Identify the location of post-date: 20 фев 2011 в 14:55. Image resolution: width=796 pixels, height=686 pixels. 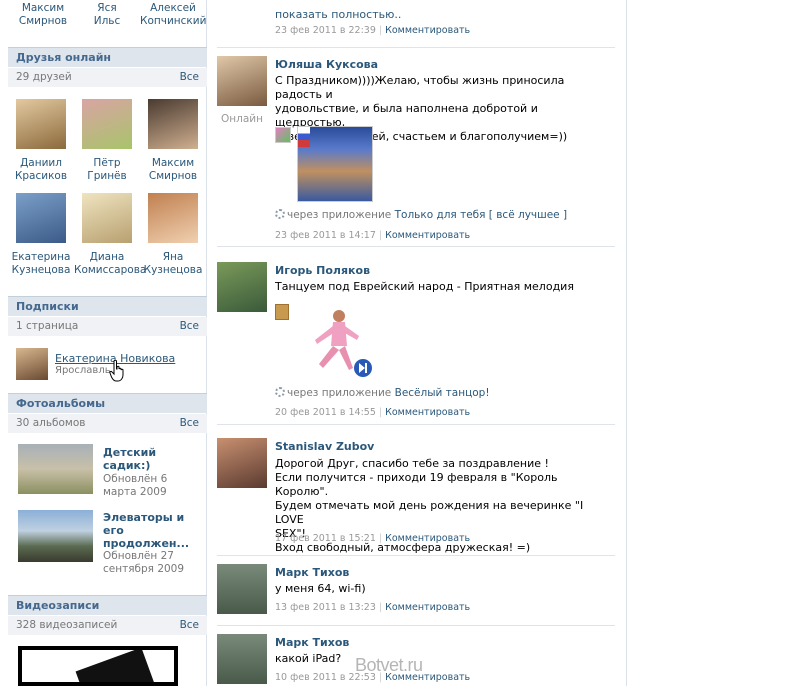
(325, 412).